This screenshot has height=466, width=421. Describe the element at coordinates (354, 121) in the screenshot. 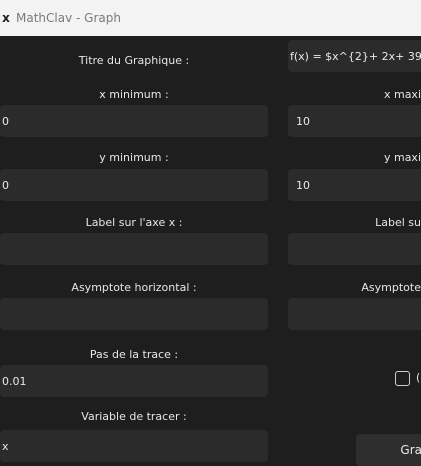

I see `xmax-input: 10` at that location.